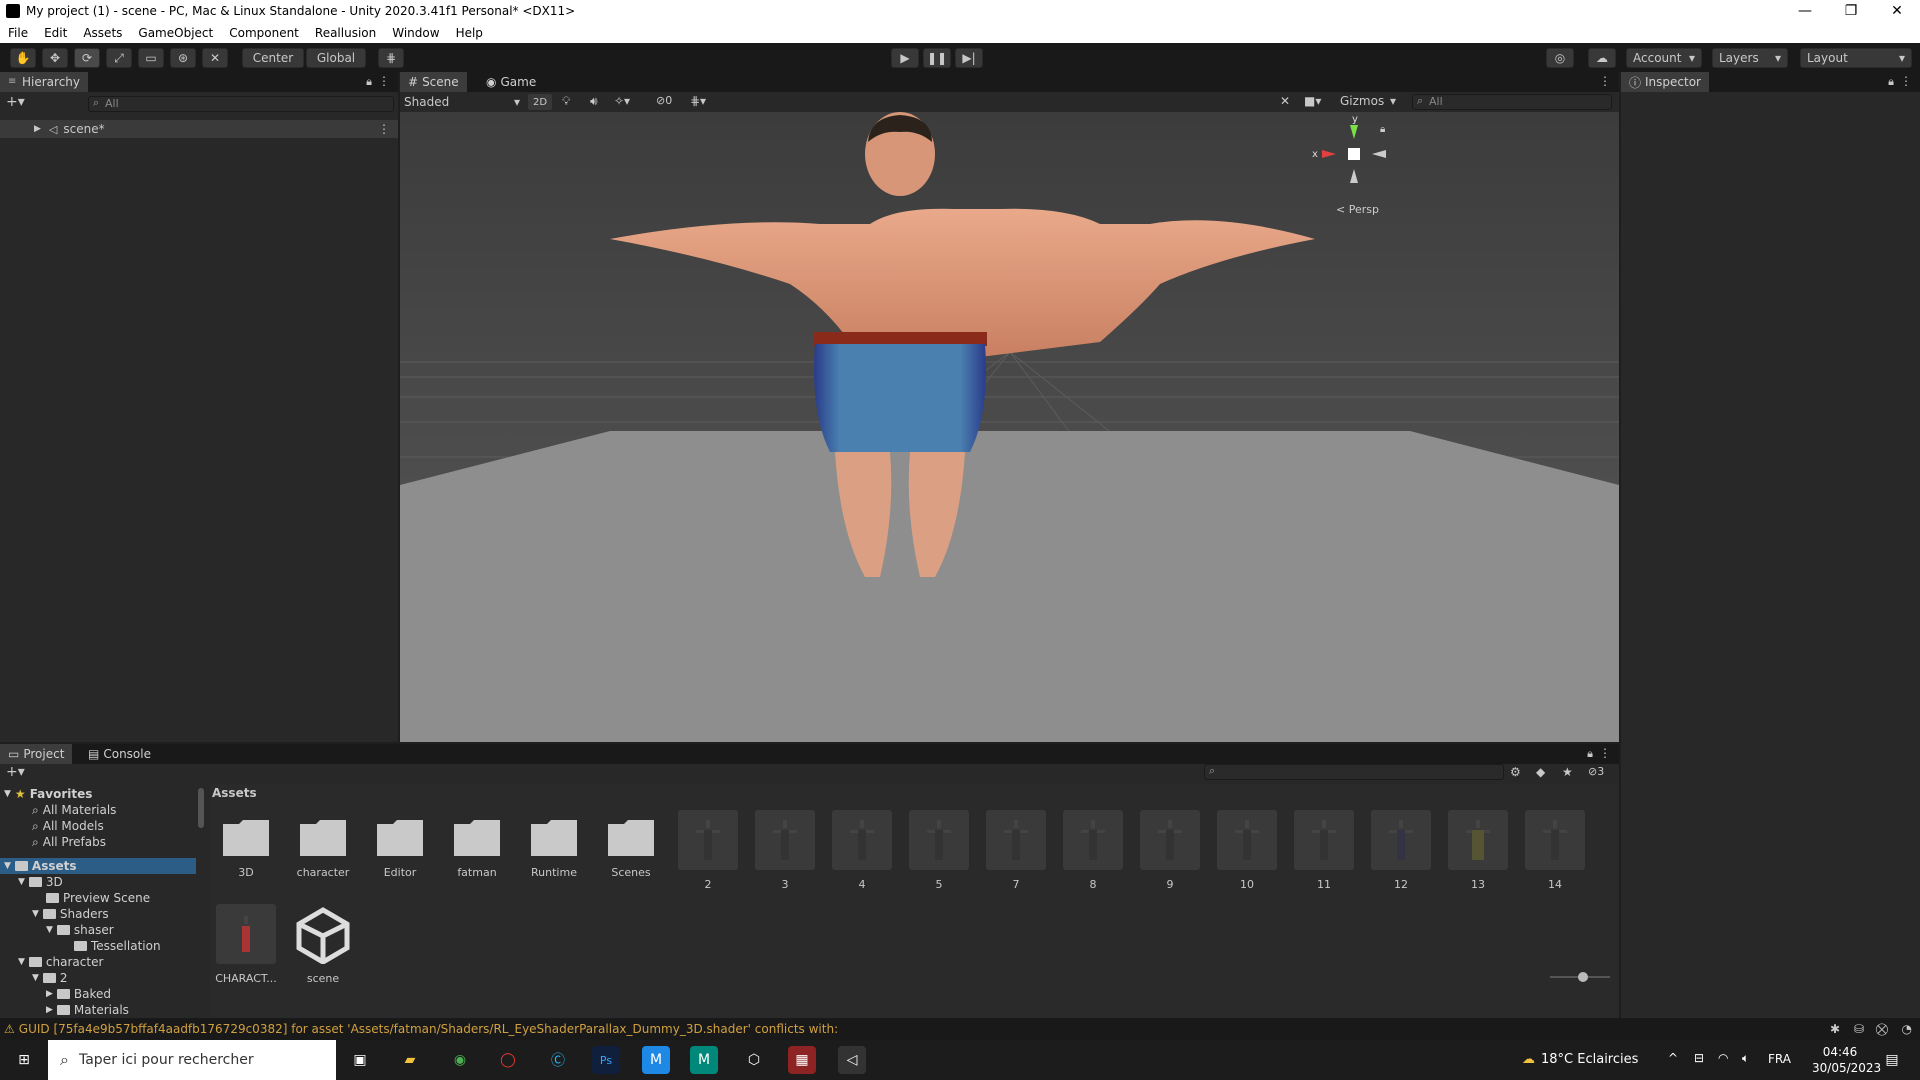 The width and height of the screenshot is (1920, 1080). Describe the element at coordinates (70, 914) in the screenshot. I see `tree-item: ▼ Shaders` at that location.